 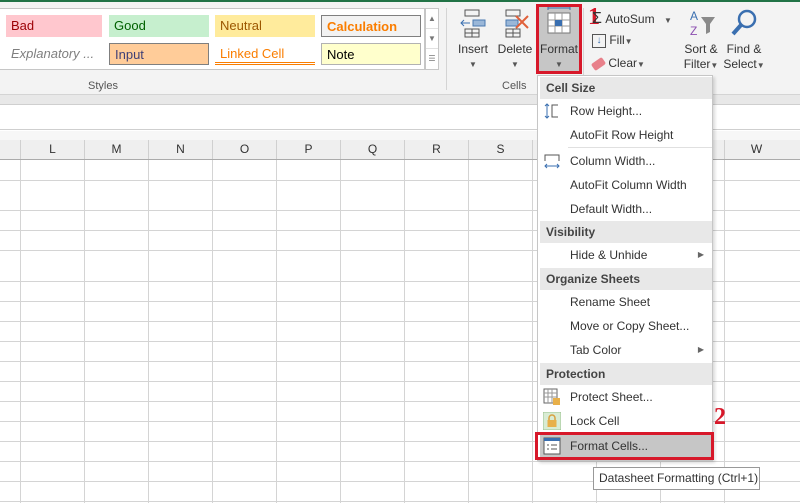 I want to click on menu-item-lock-cell: Lock Cell, so click(x=626, y=421).